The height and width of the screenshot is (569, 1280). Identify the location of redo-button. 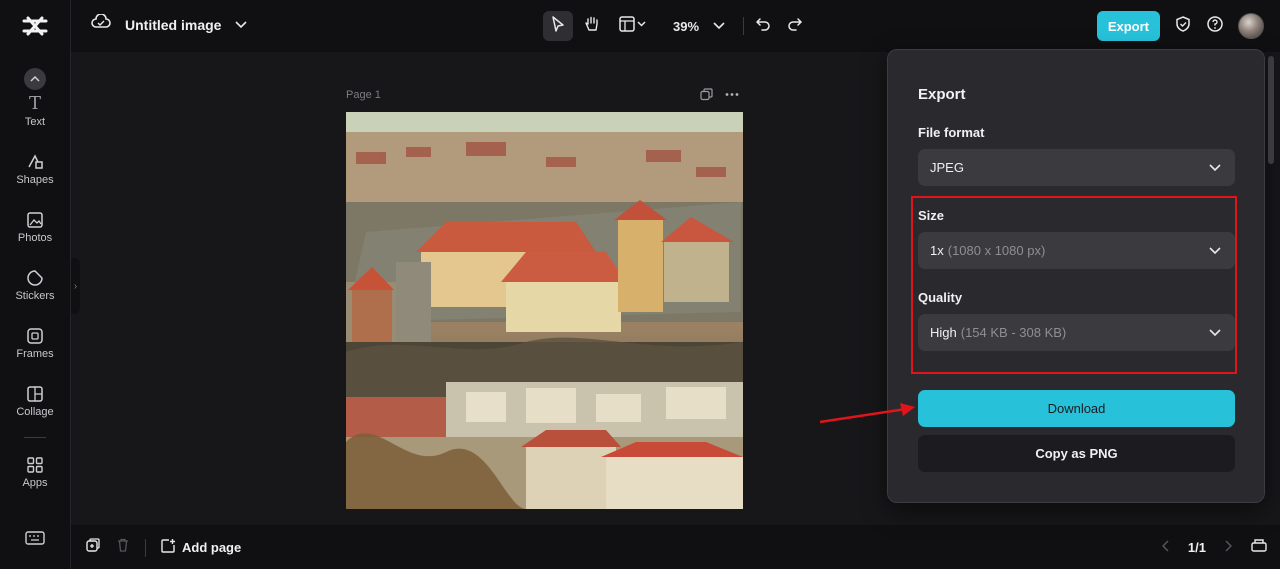
(795, 26).